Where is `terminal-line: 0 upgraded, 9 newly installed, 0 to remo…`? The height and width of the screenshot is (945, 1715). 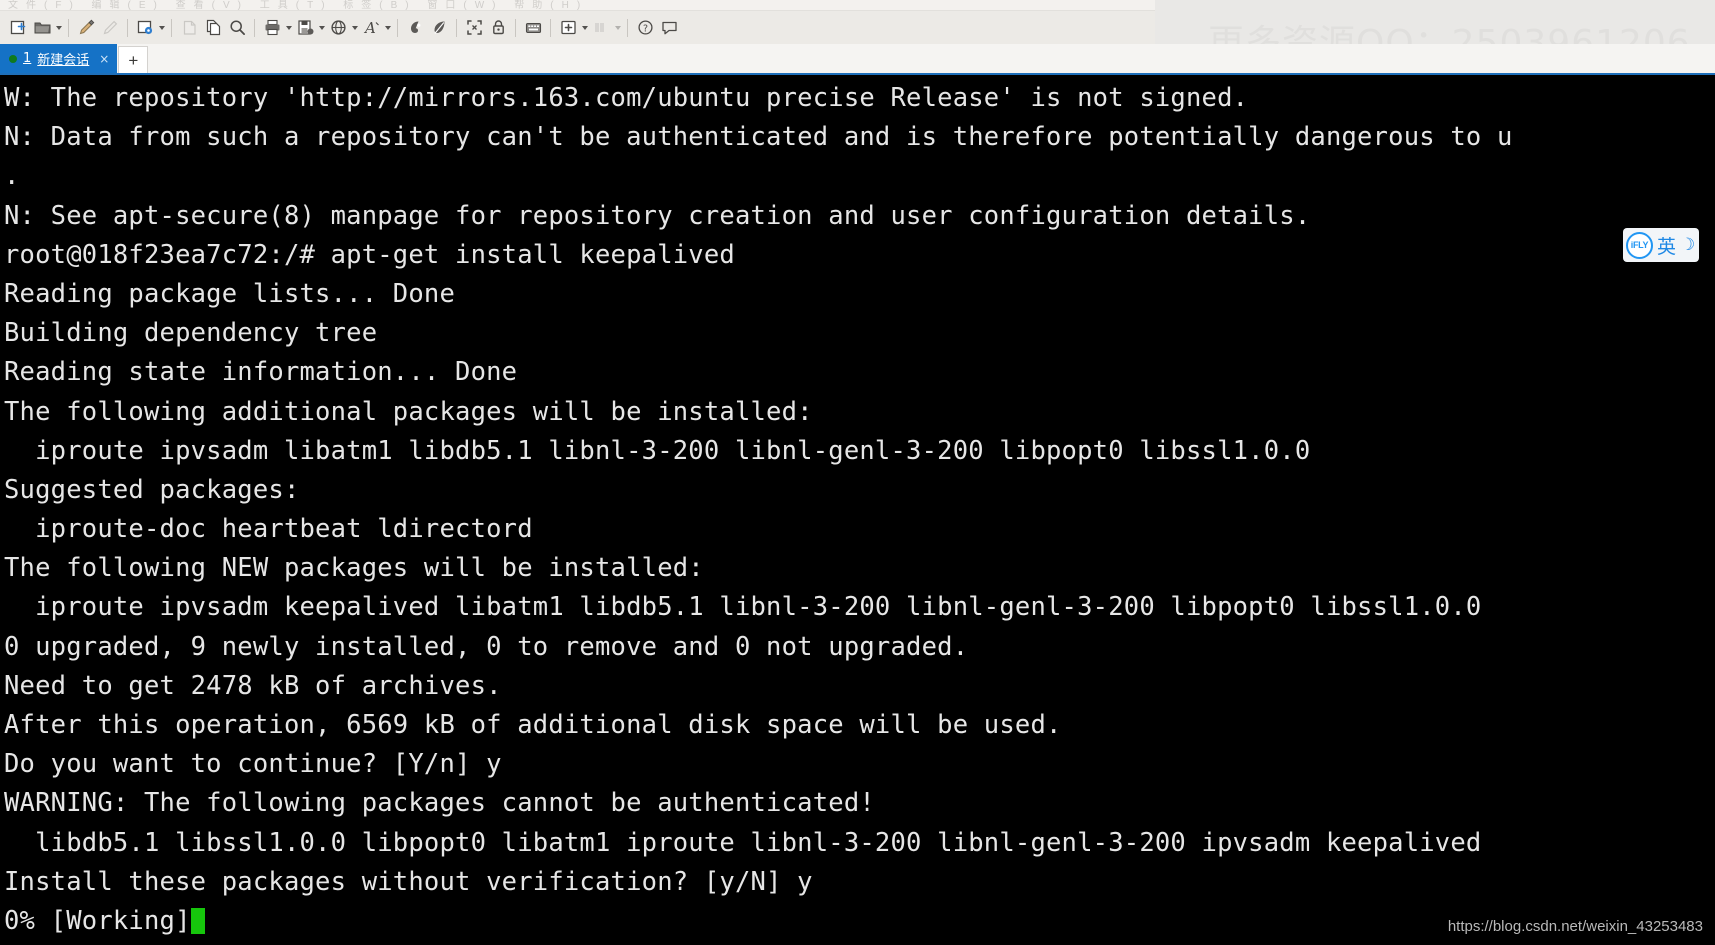 terminal-line: 0 upgraded, 9 newly installed, 0 to remo… is located at coordinates (859, 647).